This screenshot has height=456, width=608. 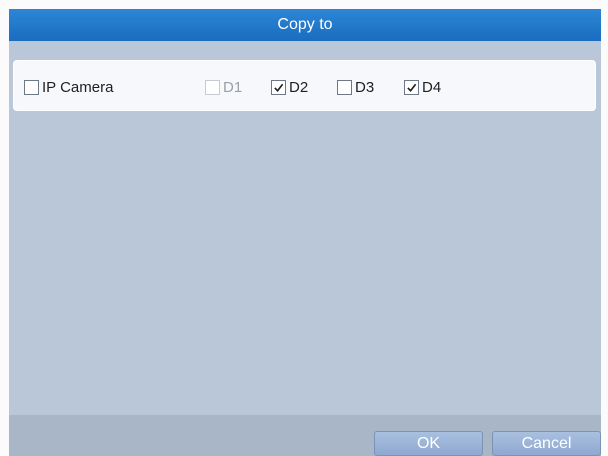 I want to click on channel-d3-label: D3, so click(x=365, y=87).